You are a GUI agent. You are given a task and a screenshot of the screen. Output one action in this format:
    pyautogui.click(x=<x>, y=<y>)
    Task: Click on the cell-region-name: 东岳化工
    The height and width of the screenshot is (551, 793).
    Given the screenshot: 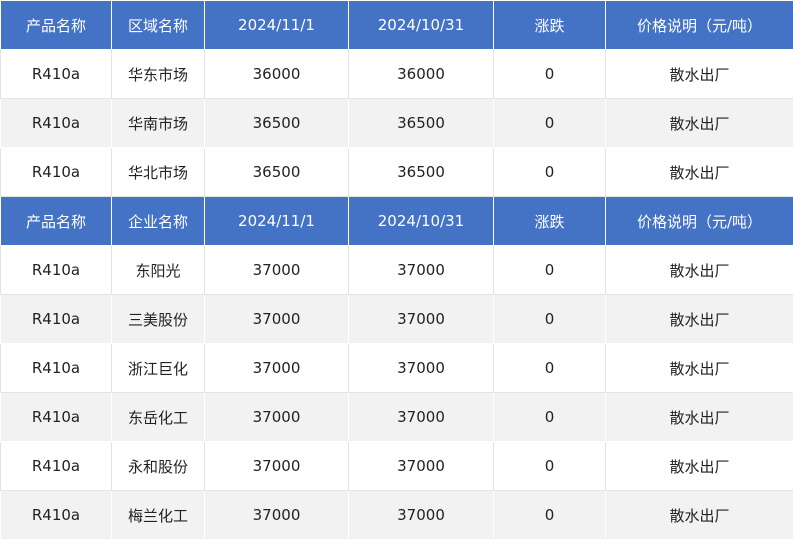 What is the action you would take?
    pyautogui.click(x=158, y=417)
    